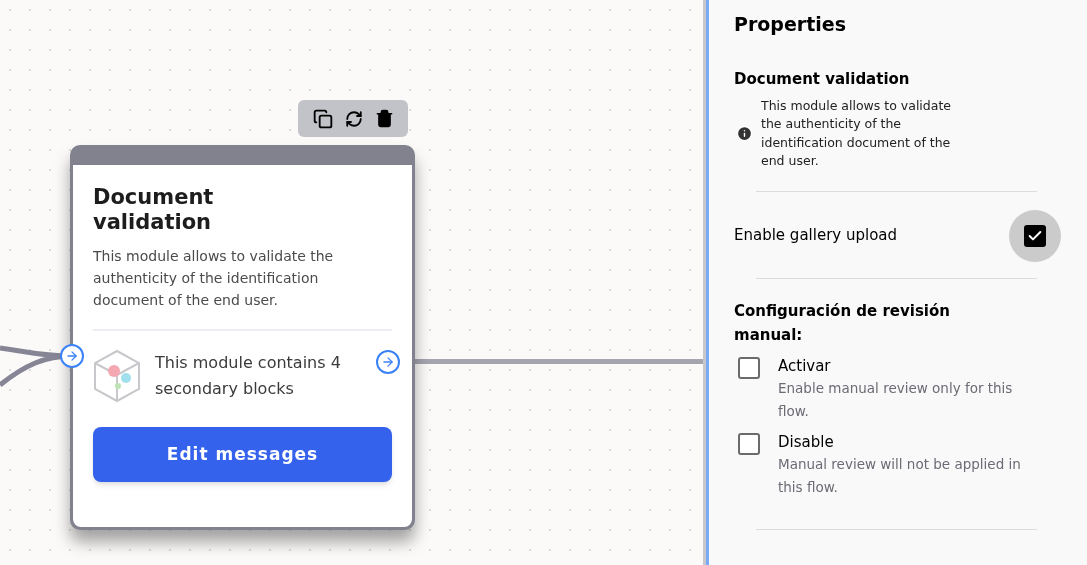  Describe the element at coordinates (900, 475) in the screenshot. I see `option-description: Manual review will not be applied in this flow.` at that location.